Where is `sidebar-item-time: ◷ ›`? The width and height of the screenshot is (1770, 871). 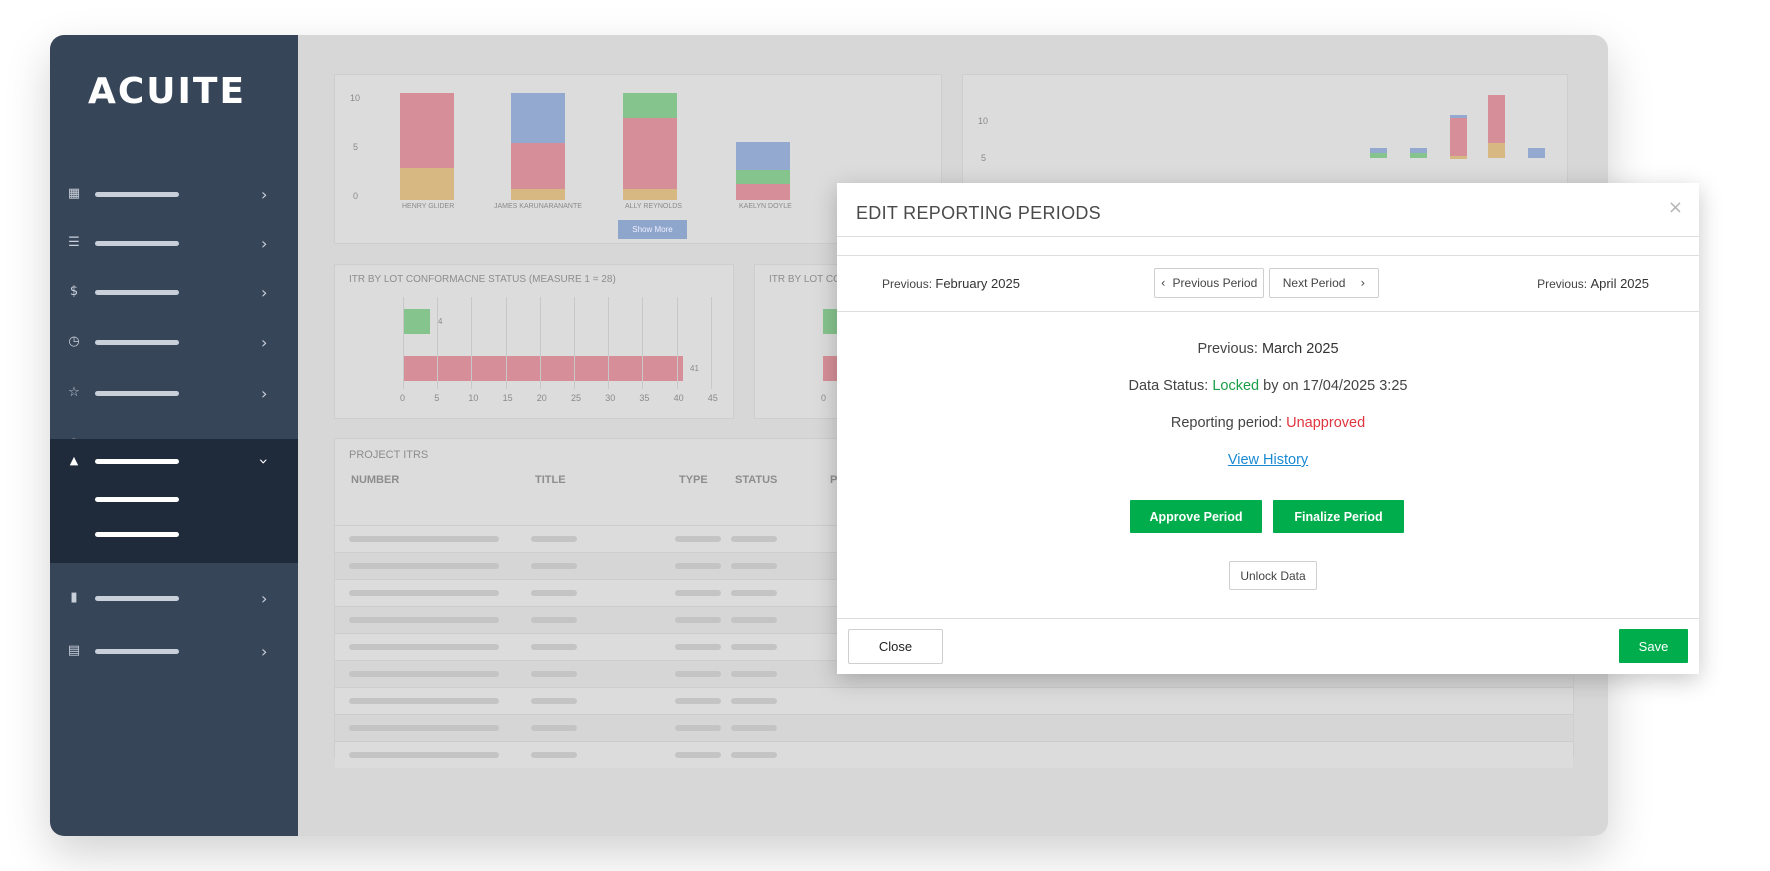
sidebar-item-time: ◷ › is located at coordinates (174, 342).